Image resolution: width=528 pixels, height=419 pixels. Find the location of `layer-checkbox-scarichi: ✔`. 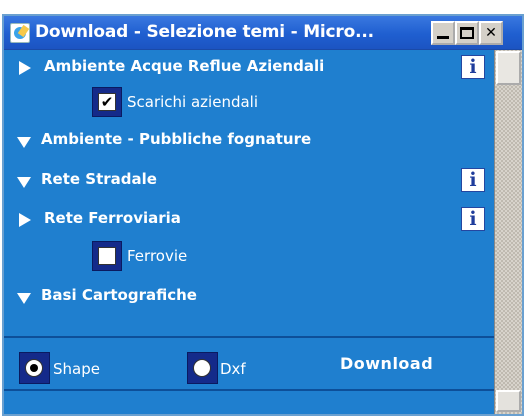

layer-checkbox-scarichi: ✔ is located at coordinates (107, 102).